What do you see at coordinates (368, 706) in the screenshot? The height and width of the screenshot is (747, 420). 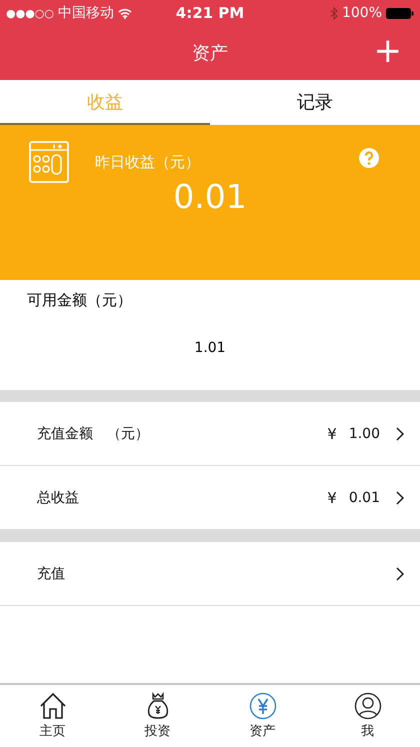 I see `user-icon` at bounding box center [368, 706].